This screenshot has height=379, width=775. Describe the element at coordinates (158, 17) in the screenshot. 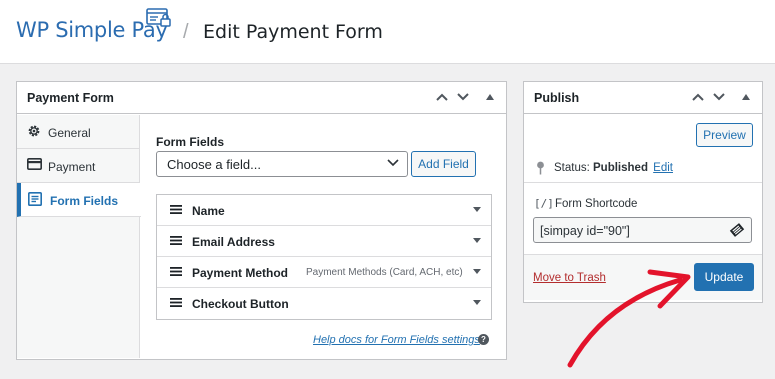

I see `payment-form-icon` at that location.